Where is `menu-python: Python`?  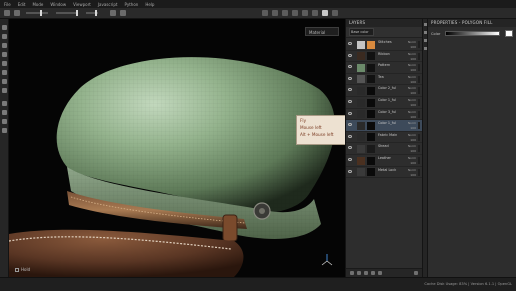
menu-python: Python is located at coordinates (131, 4).